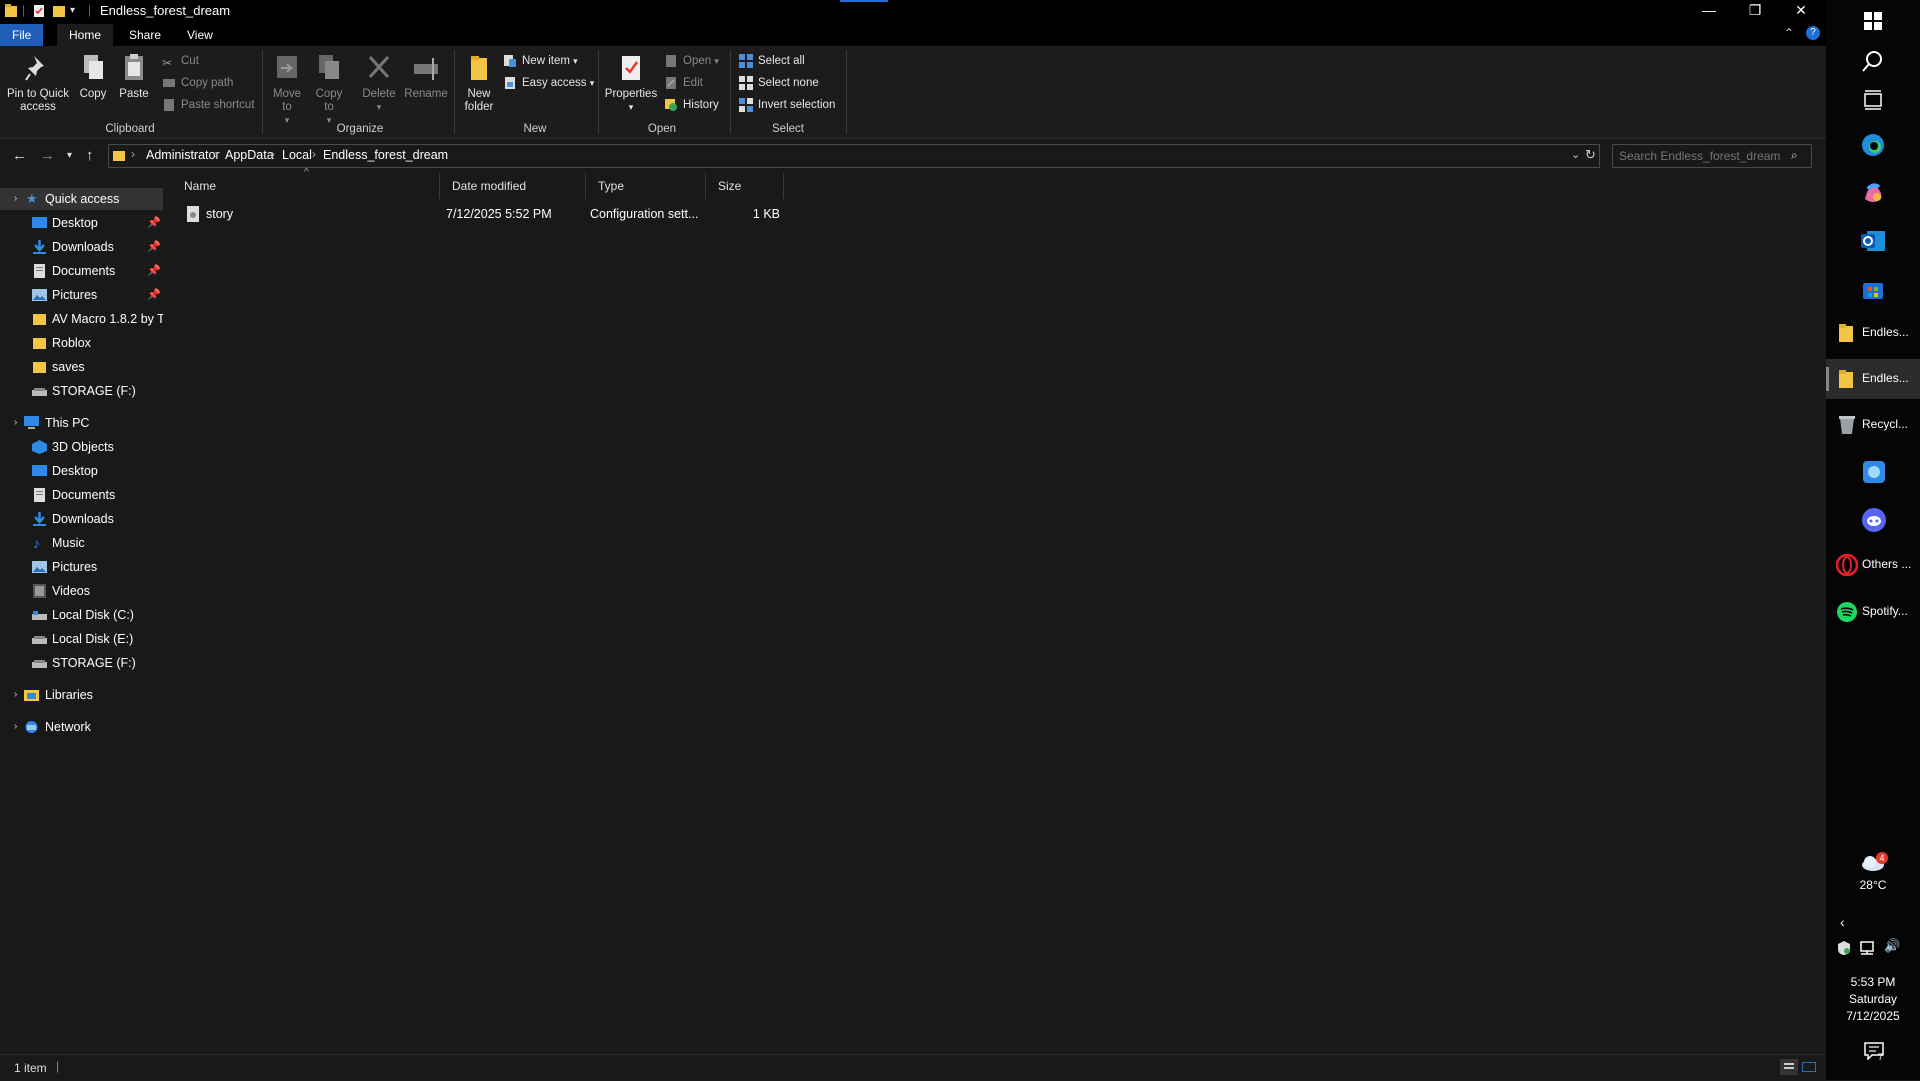 The height and width of the screenshot is (1081, 1920). What do you see at coordinates (631, 83) in the screenshot?
I see `properties-button: Properties ▾` at bounding box center [631, 83].